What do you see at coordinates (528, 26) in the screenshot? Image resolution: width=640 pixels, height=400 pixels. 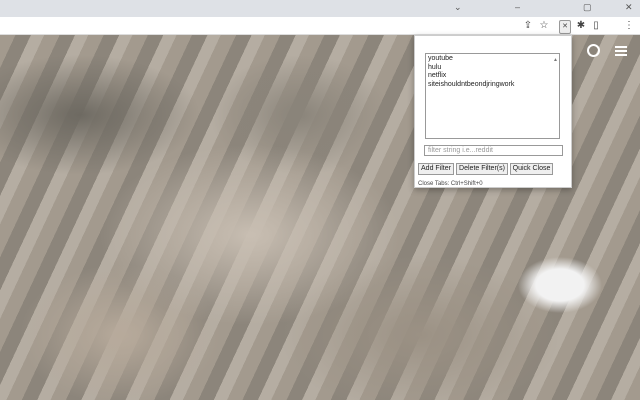 I see `share-icon: ⇪` at bounding box center [528, 26].